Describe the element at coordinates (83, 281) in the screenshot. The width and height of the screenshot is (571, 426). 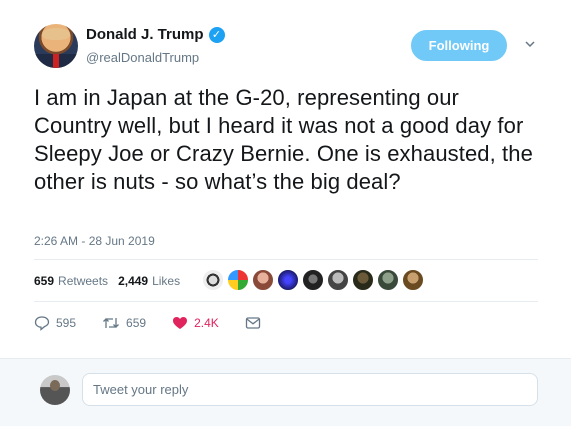
I see `retweets-label: Retweets` at that location.